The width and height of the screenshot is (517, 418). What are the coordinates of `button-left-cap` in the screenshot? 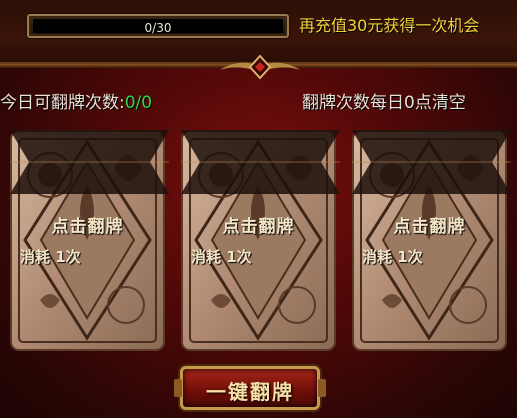 It's located at (178, 388).